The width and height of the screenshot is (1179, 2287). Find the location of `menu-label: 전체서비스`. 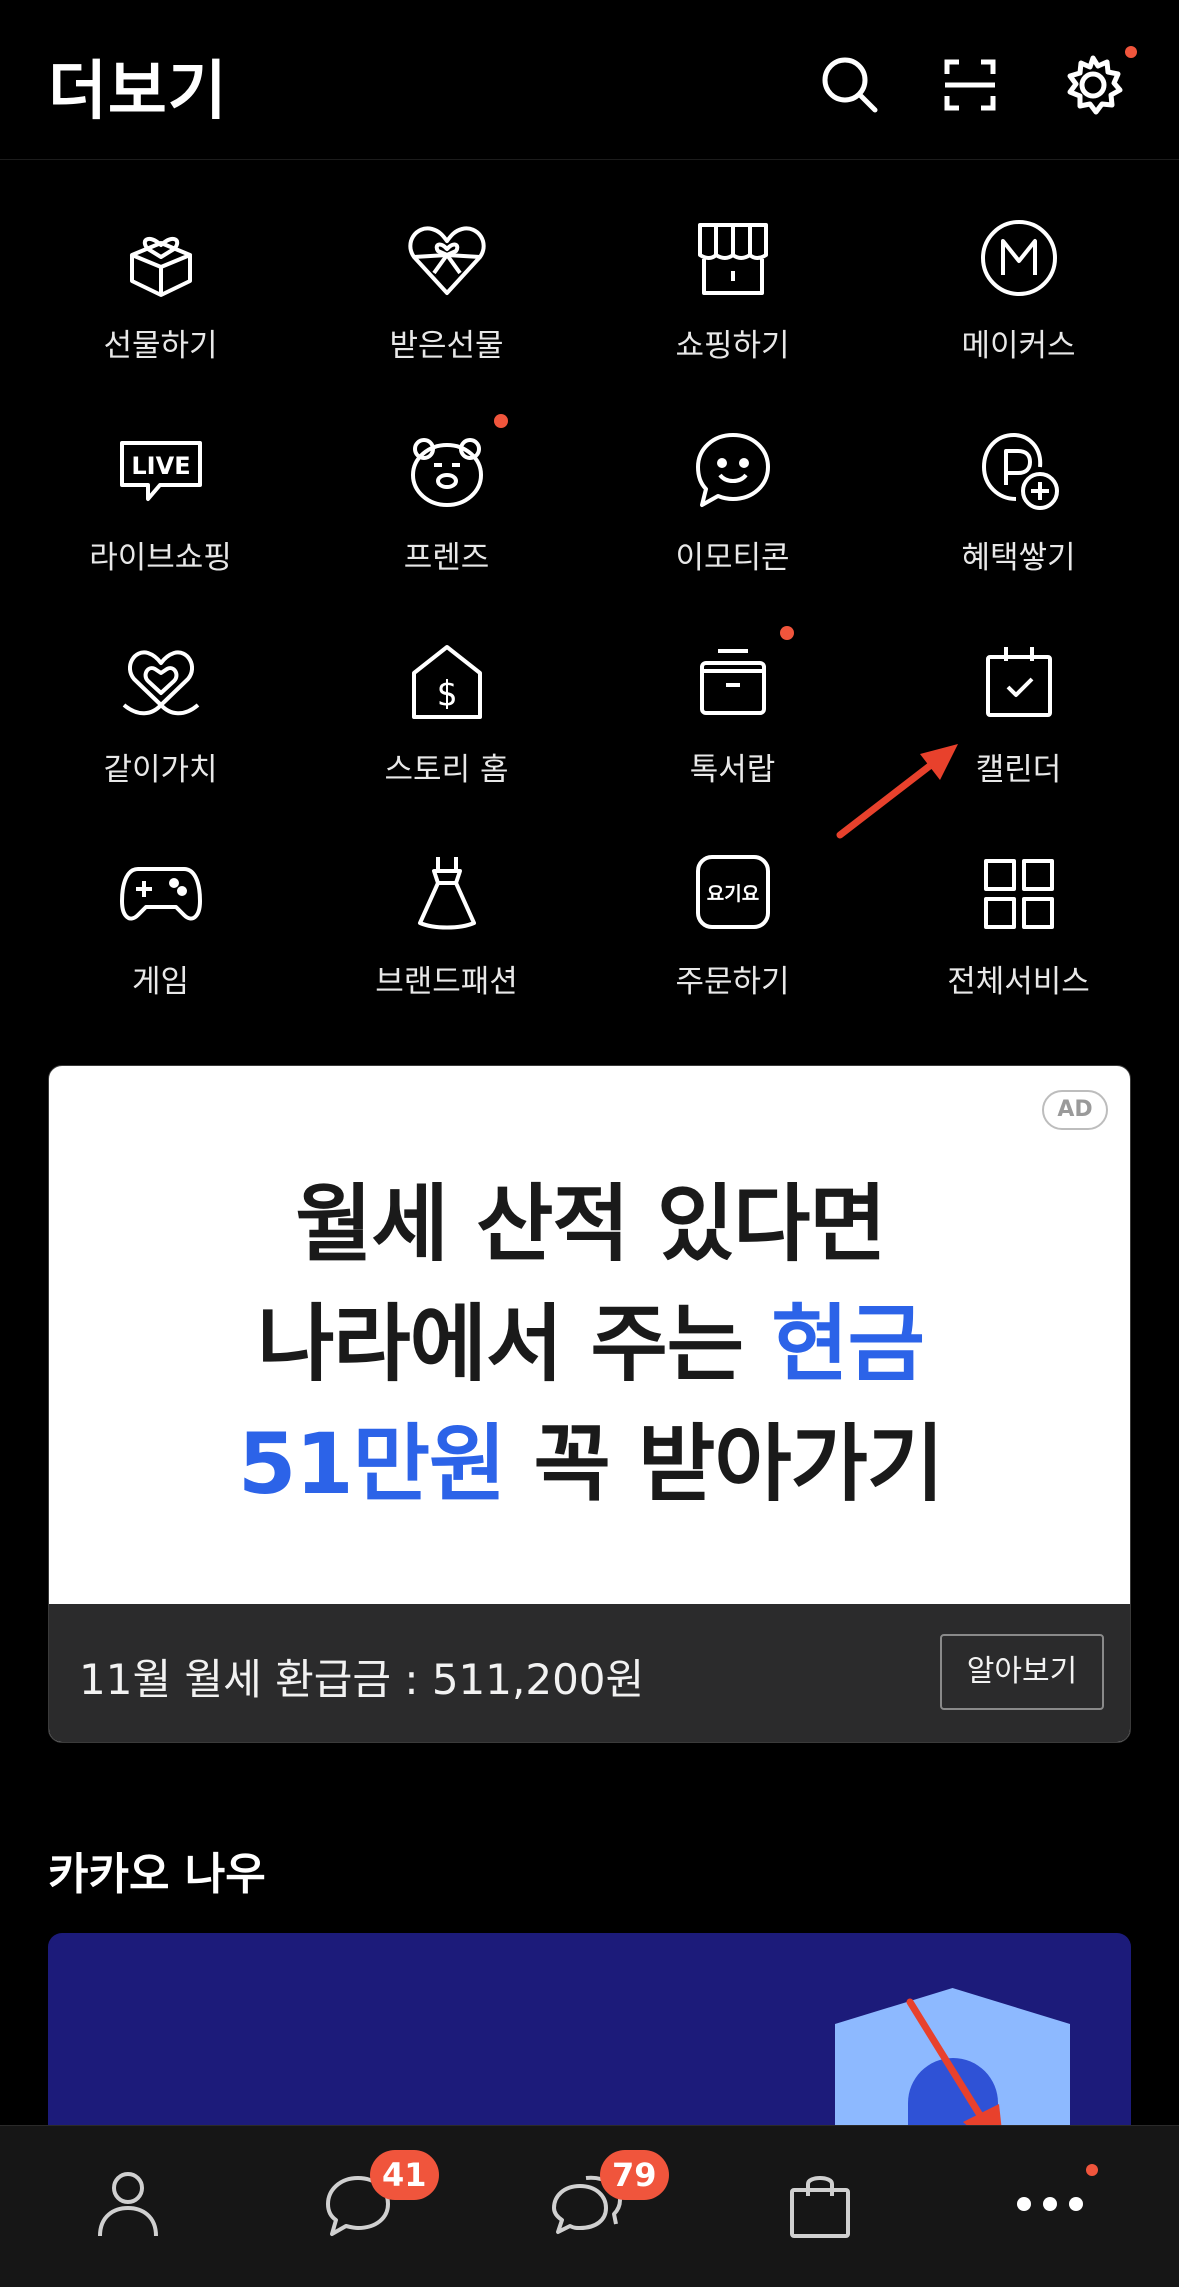

menu-label: 전체서비스 is located at coordinates (1018, 982).